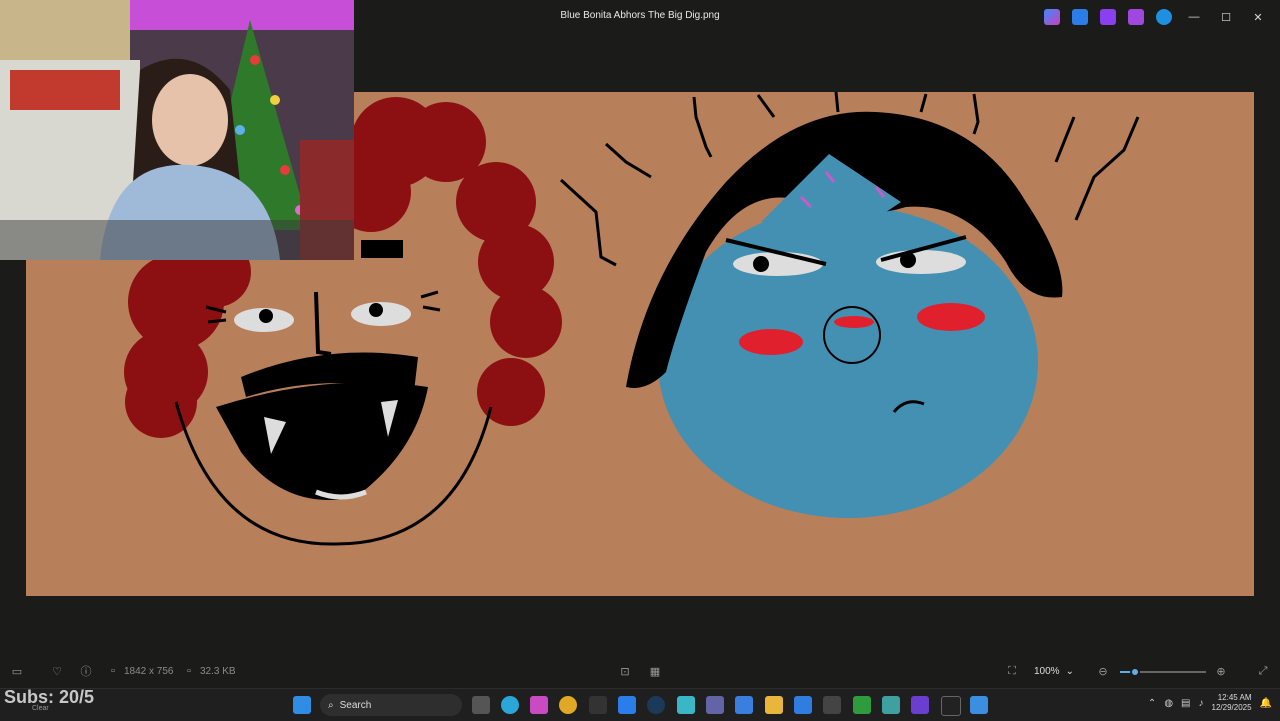  Describe the element at coordinates (1080, 17) in the screenshot. I see `edit-icon` at that location.